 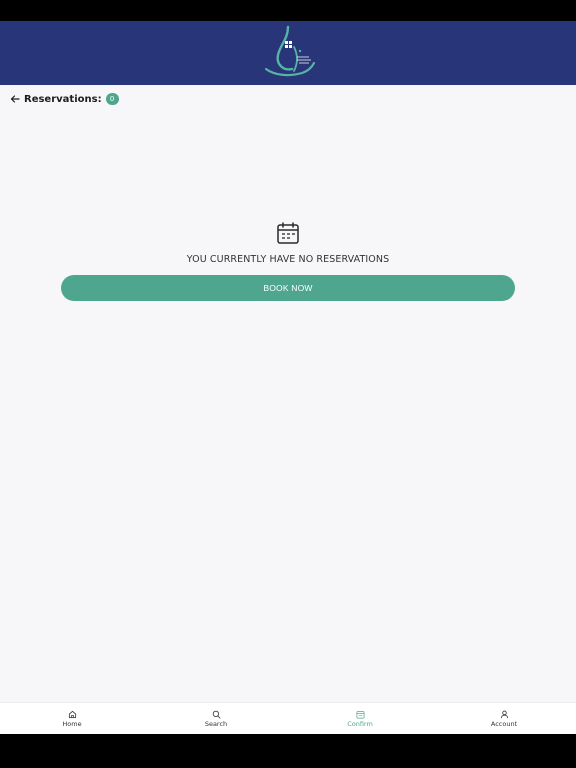 I want to click on home-icon, so click(x=72, y=714).